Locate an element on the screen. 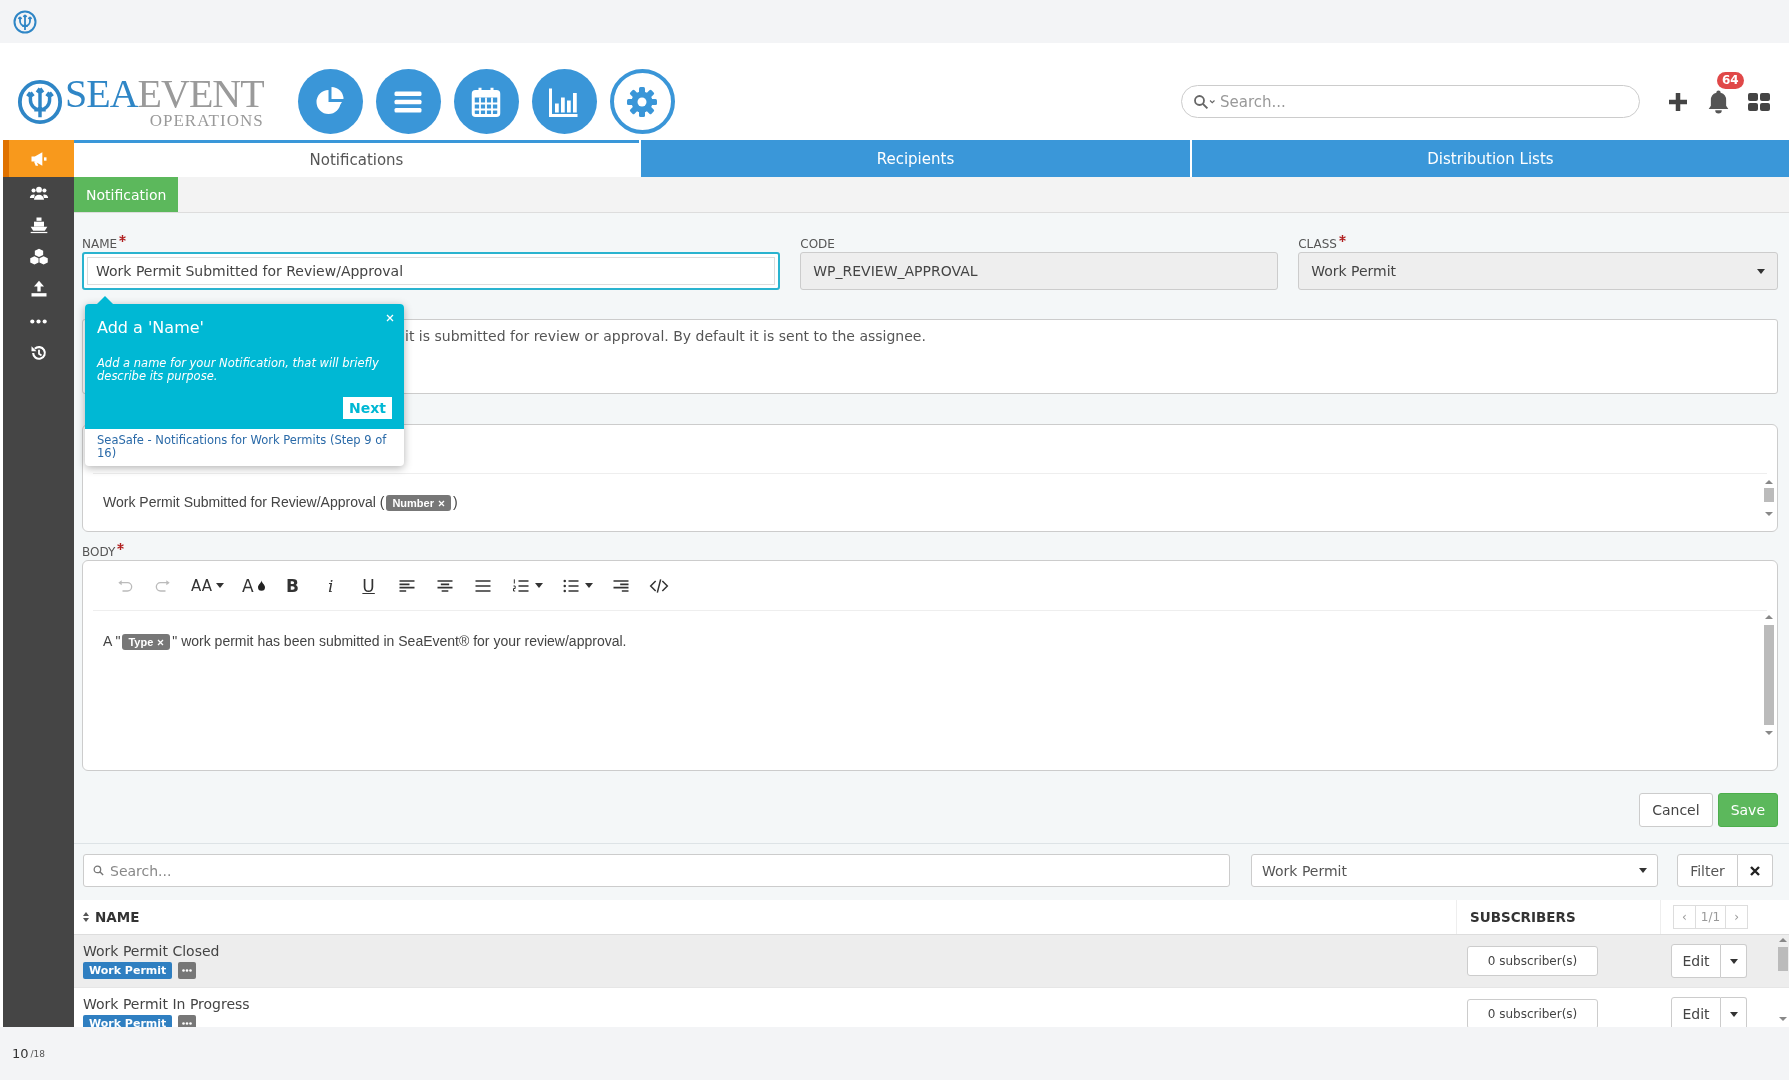  notification-name: Work Permit In Progress is located at coordinates (167, 1004).